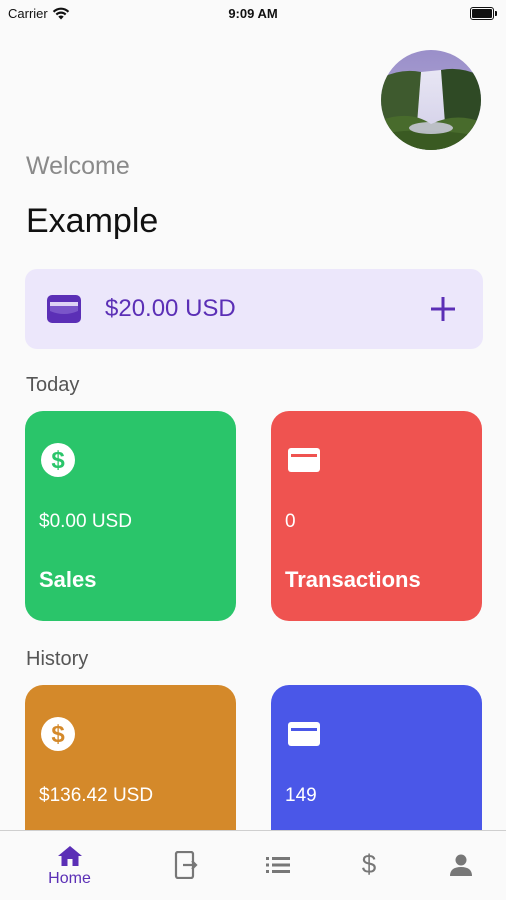  What do you see at coordinates (53, 385) in the screenshot?
I see `section-today-label: Today` at bounding box center [53, 385].